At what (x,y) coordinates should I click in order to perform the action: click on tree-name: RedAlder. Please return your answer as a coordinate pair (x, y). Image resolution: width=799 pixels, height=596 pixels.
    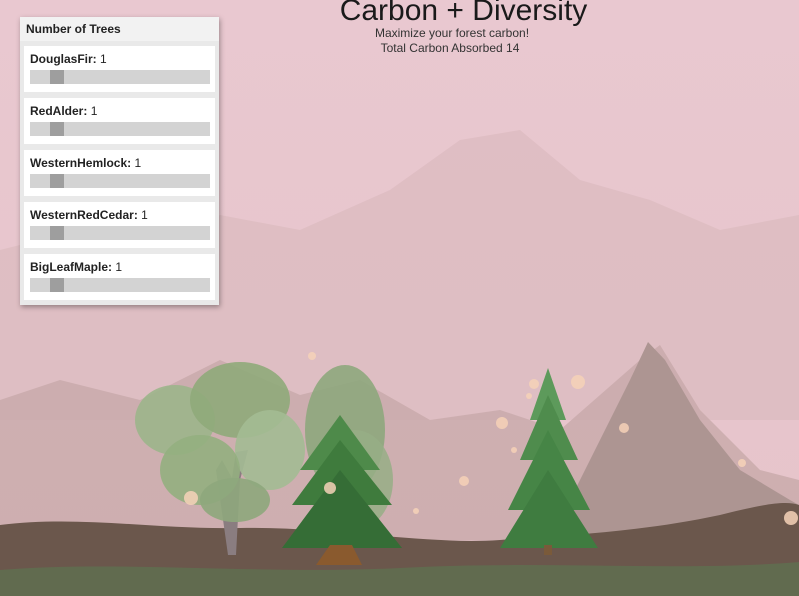
    Looking at the image, I should click on (57, 111).